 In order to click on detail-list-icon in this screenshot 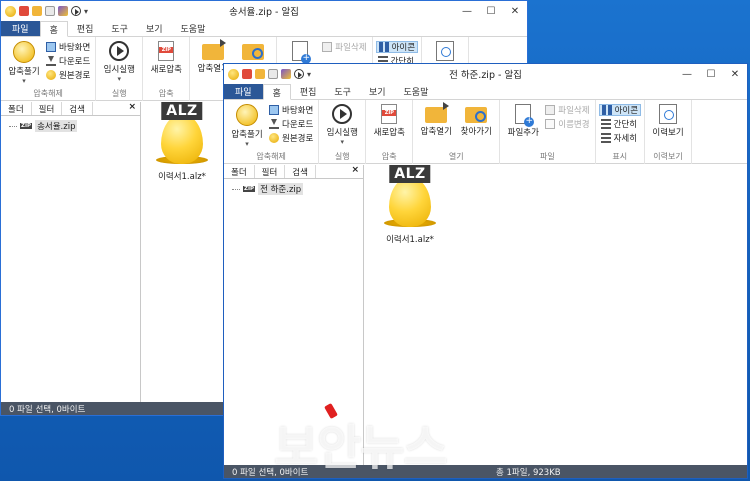, I will do `click(605, 138)`.